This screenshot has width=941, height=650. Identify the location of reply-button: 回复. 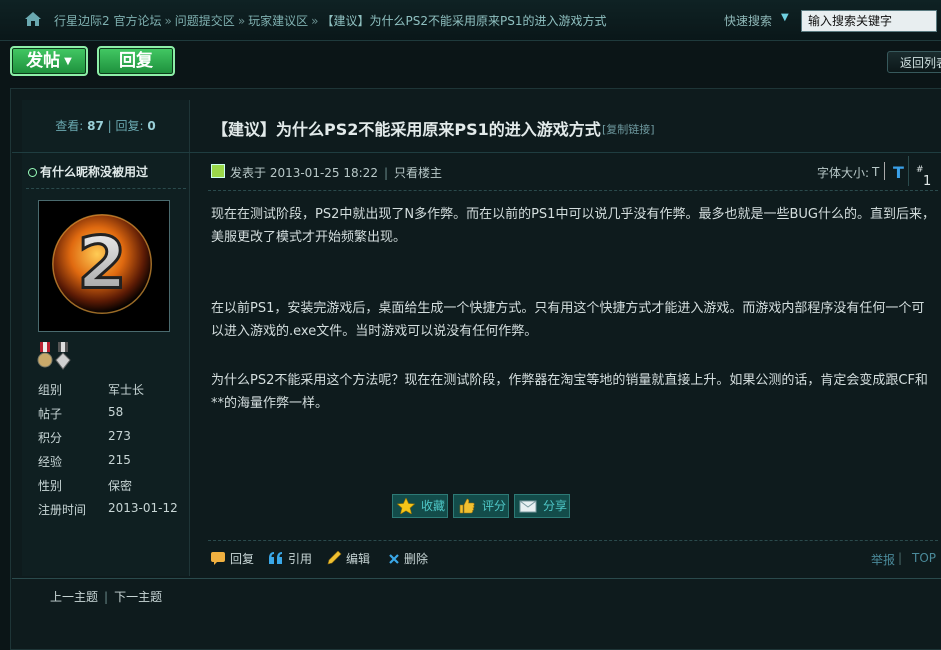
(136, 61).